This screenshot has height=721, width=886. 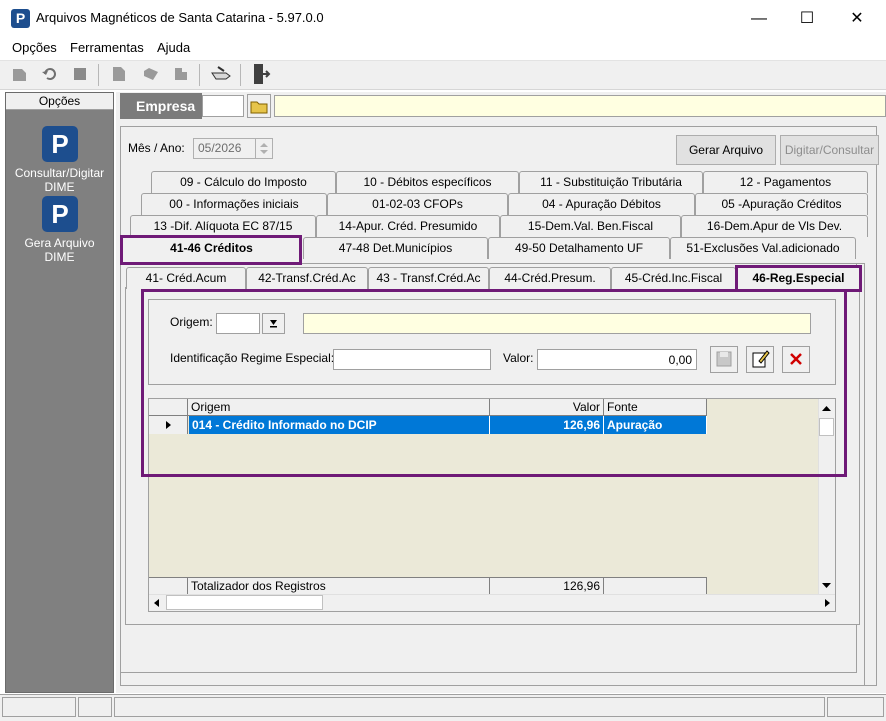 What do you see at coordinates (107, 47) in the screenshot?
I see `menu-ferramentas: Ferramentas` at bounding box center [107, 47].